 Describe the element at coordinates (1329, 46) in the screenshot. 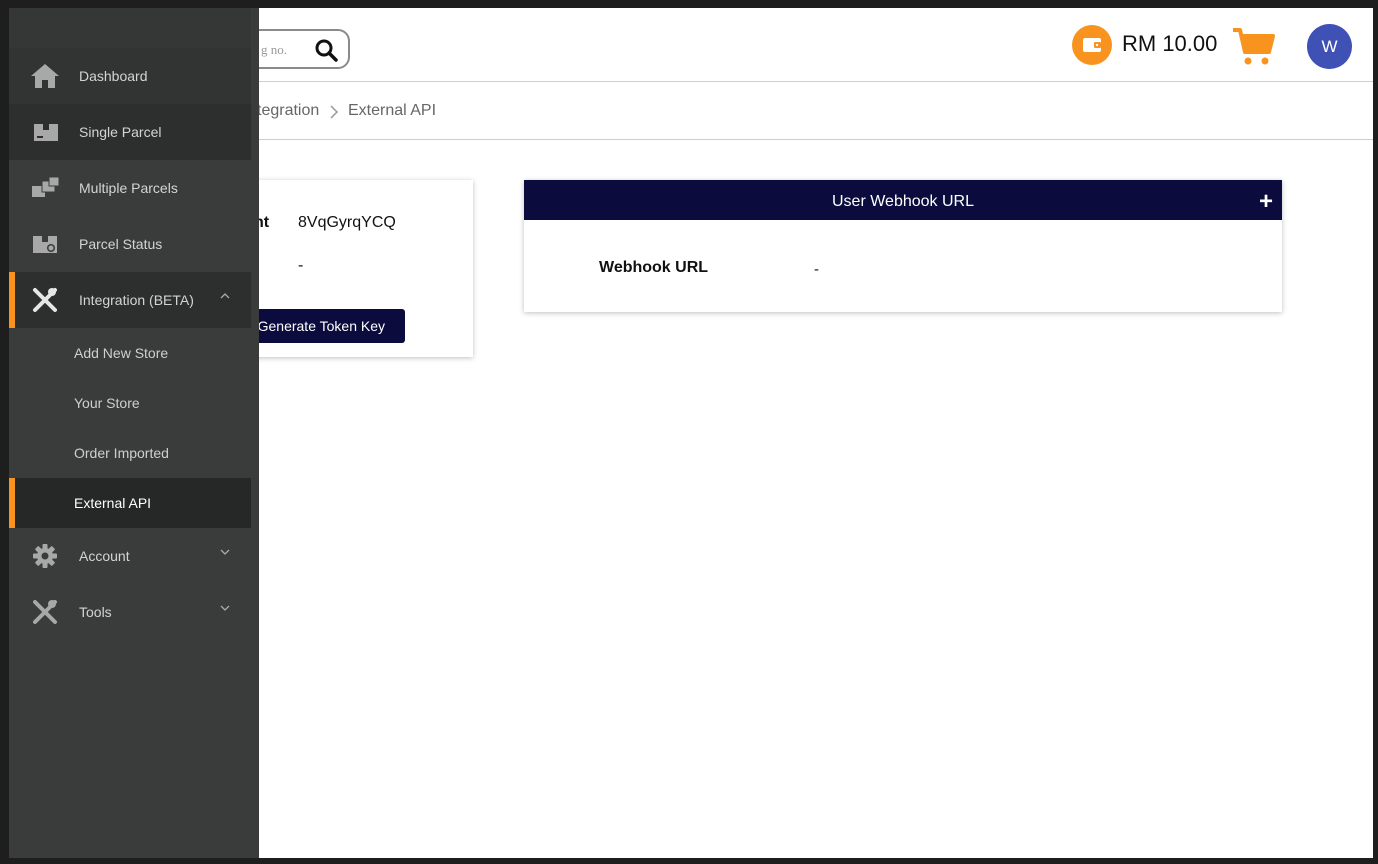

I see `avatar: W` at that location.